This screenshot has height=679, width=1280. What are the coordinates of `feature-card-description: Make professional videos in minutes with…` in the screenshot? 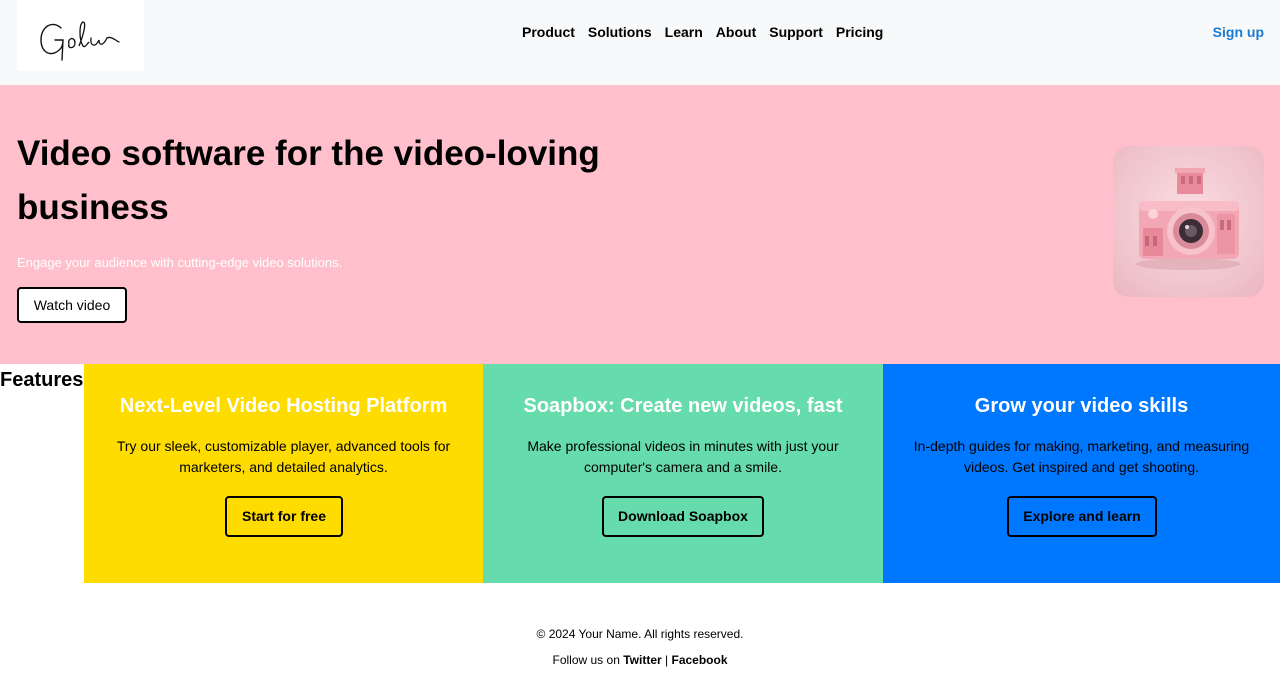 It's located at (683, 456).